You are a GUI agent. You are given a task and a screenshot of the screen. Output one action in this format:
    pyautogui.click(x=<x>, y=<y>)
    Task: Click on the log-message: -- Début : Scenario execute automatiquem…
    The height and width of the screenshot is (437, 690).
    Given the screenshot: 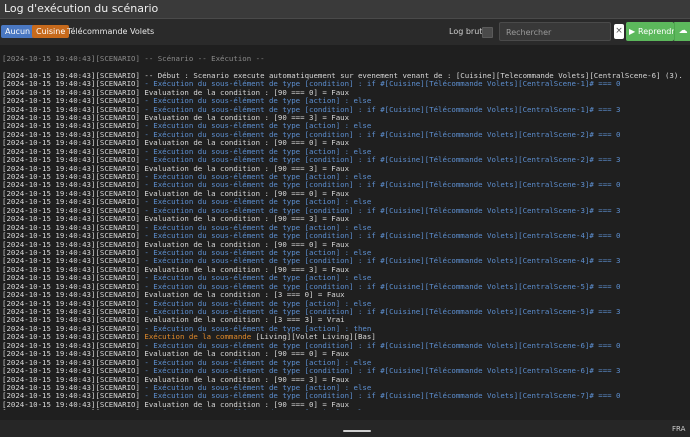 What is the action you would take?
    pyautogui.click(x=411, y=75)
    